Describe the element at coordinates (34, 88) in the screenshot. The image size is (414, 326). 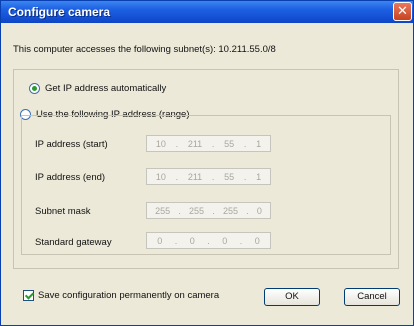
I see `auto-ip-radio` at that location.